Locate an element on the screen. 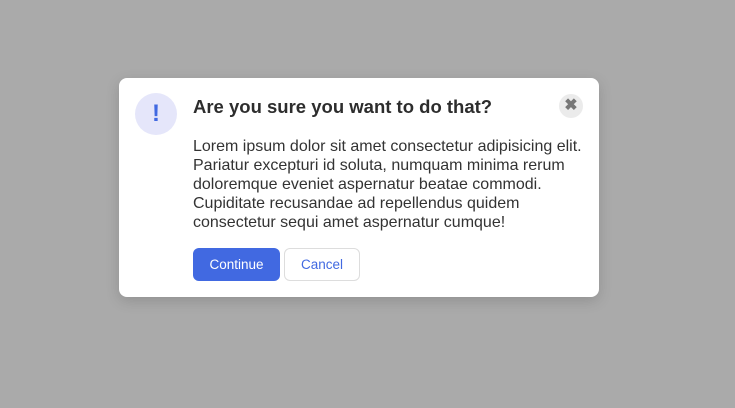  exclamation-icon: ! is located at coordinates (156, 114).